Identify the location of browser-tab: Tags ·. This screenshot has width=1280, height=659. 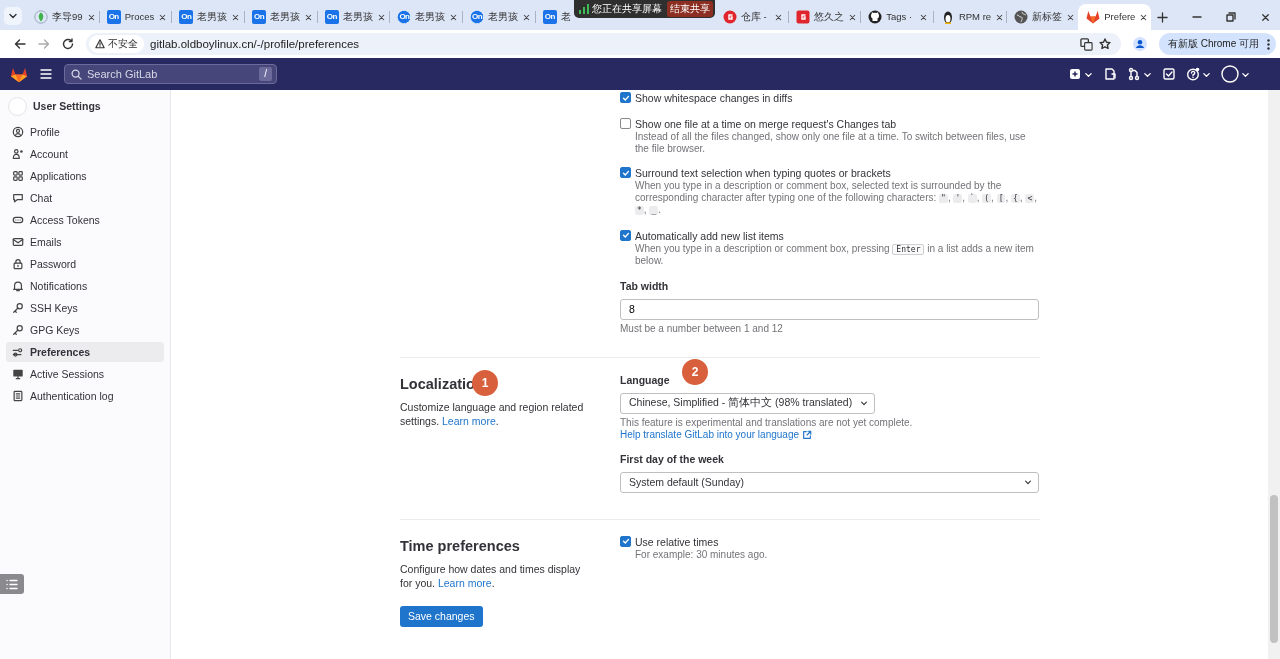
(896, 17).